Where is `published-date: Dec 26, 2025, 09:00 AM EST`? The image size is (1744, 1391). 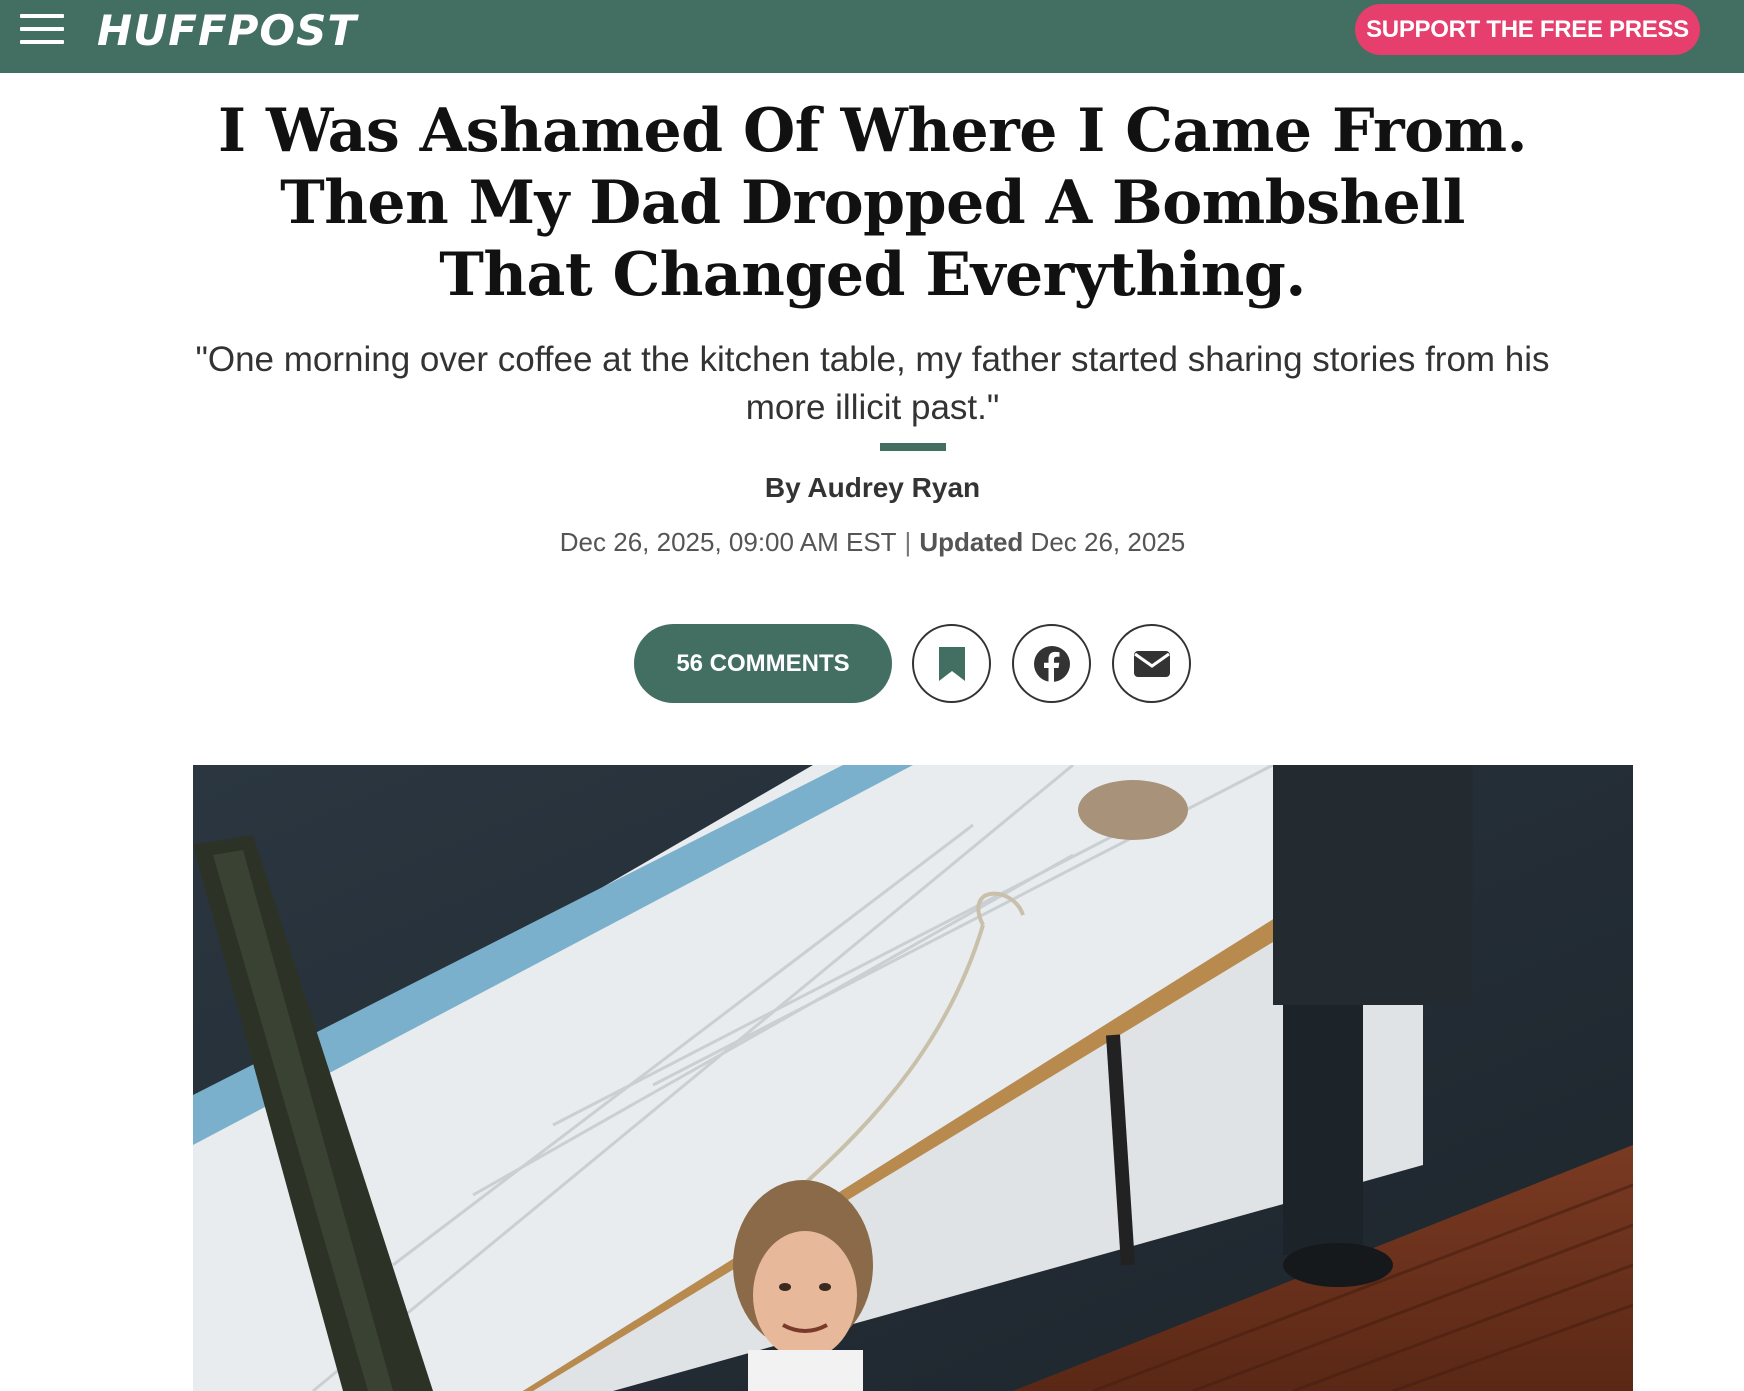 published-date: Dec 26, 2025, 09:00 AM EST is located at coordinates (728, 542).